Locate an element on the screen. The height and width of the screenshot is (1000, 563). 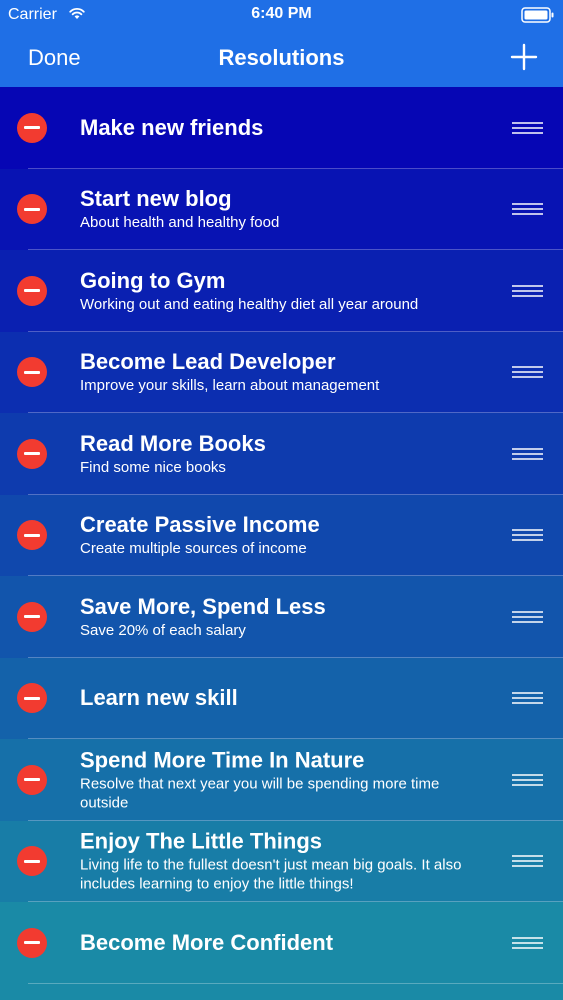
list-item: Read More Books Find some nice books is located at coordinates (281, 454).